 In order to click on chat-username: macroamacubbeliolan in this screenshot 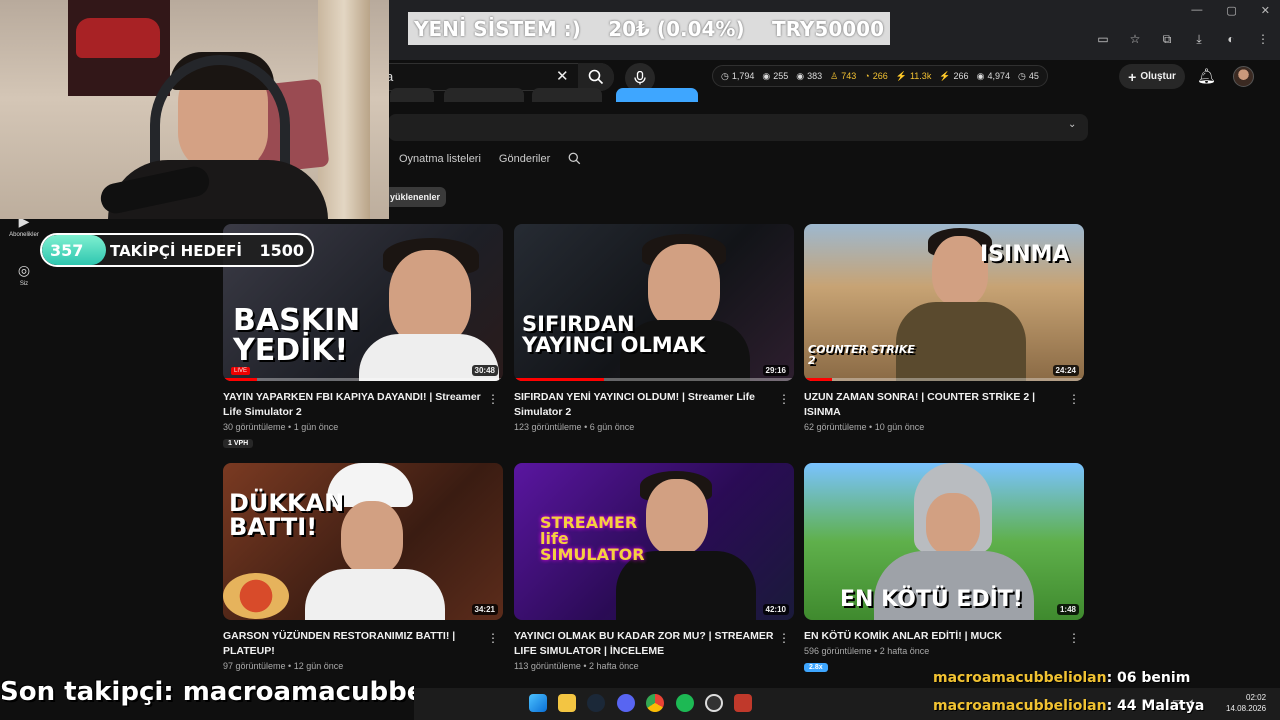, I will do `click(1020, 706)`.